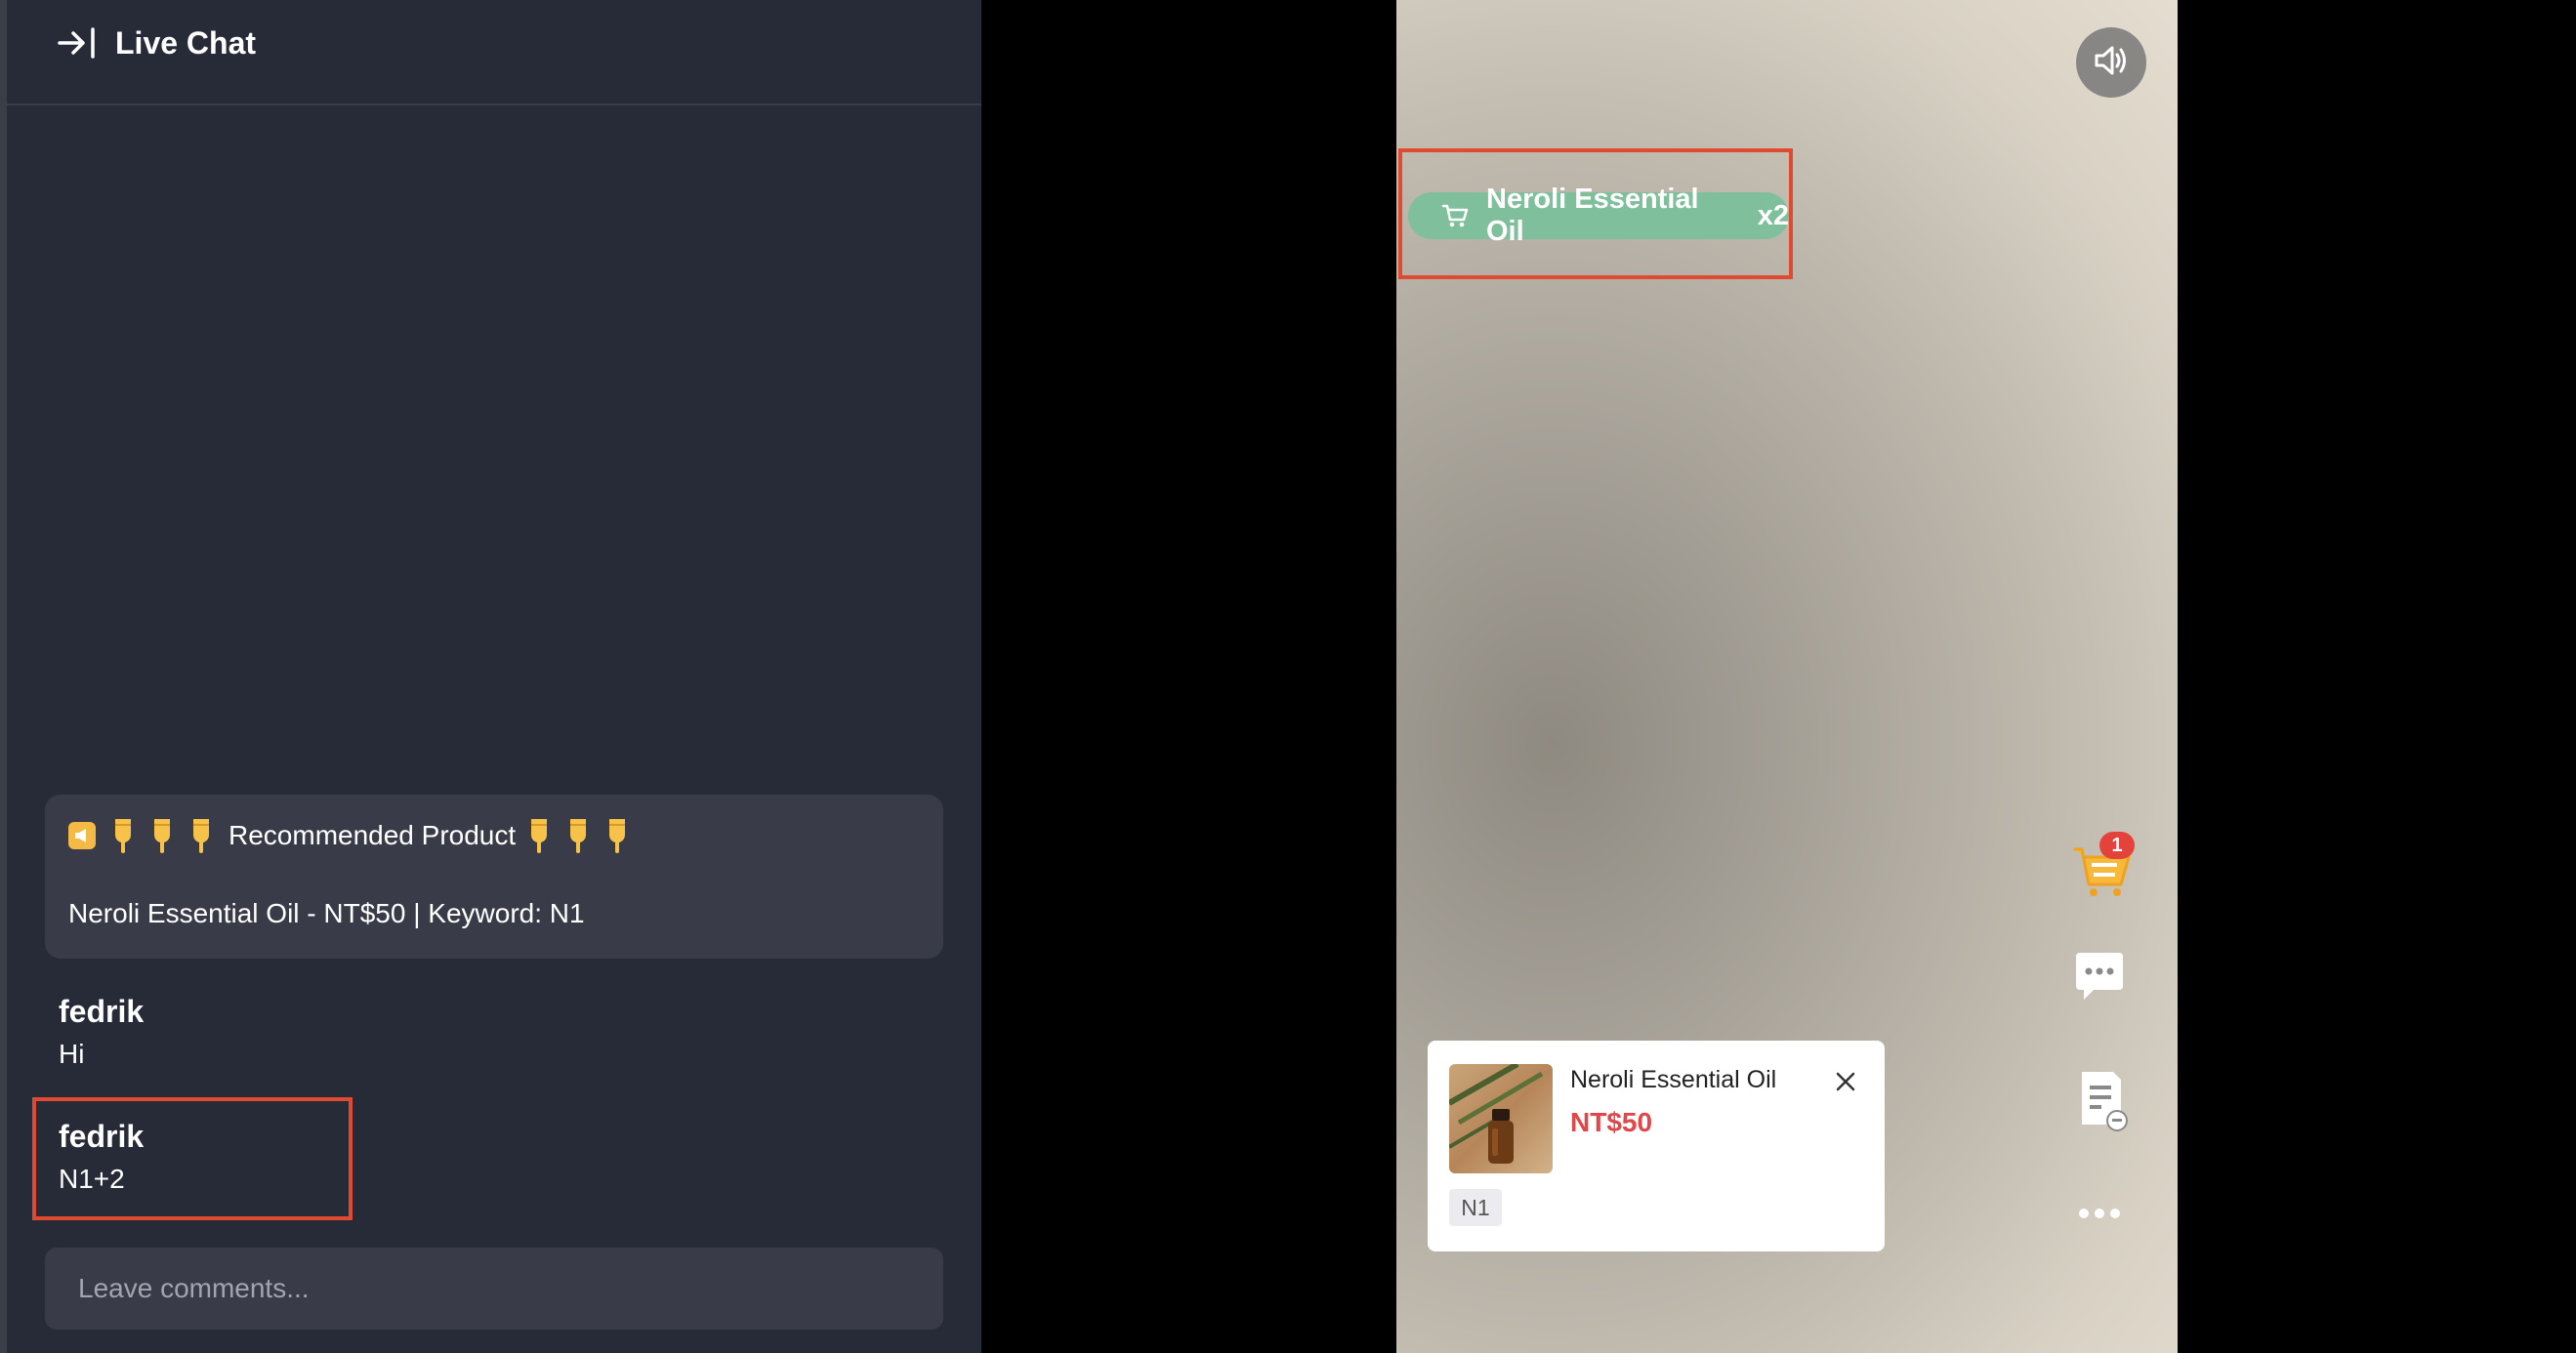  Describe the element at coordinates (2099, 978) in the screenshot. I see `chat-button` at that location.